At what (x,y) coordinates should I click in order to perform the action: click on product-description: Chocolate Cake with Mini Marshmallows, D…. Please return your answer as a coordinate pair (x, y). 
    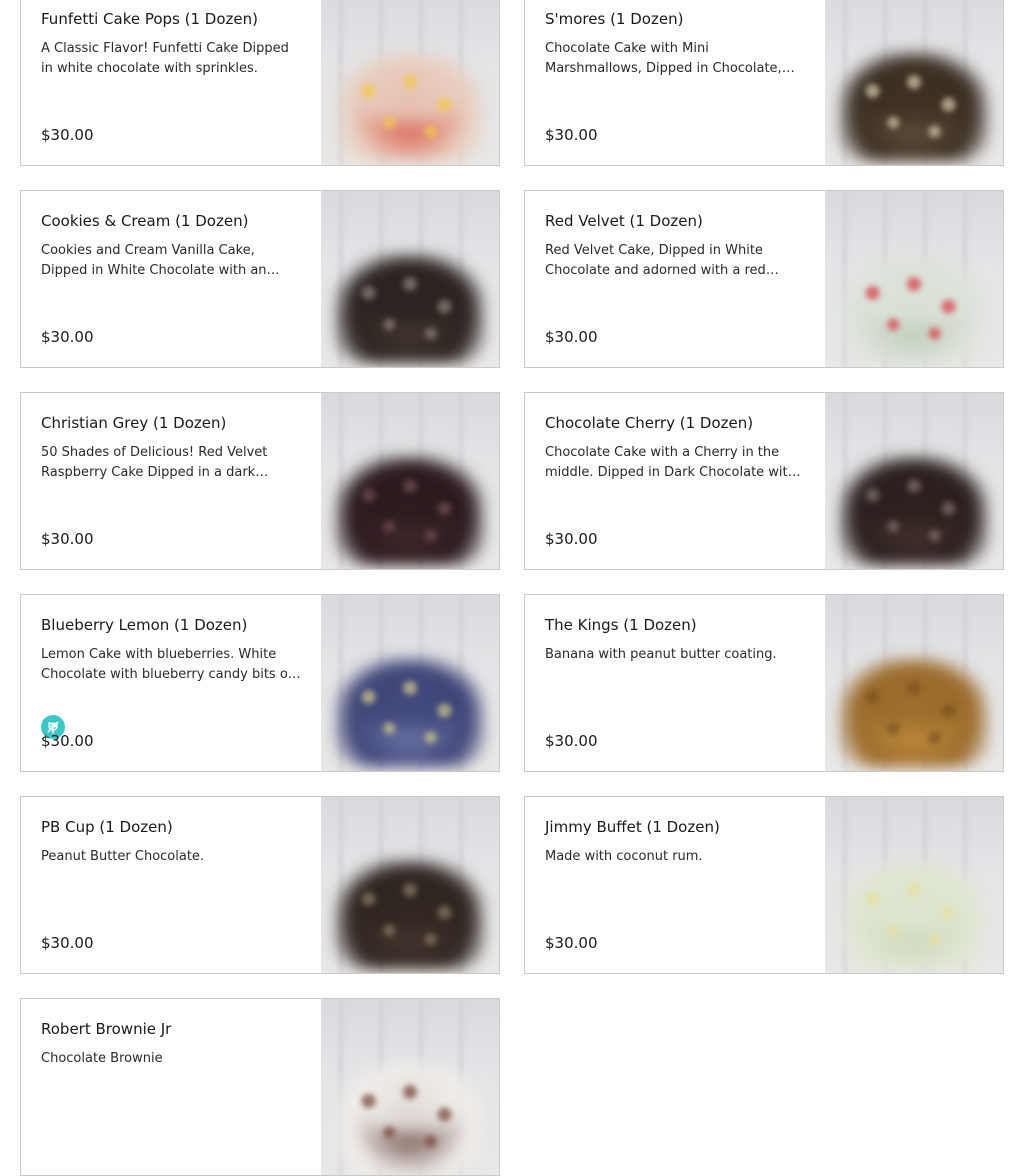
    Looking at the image, I should click on (663, 58).